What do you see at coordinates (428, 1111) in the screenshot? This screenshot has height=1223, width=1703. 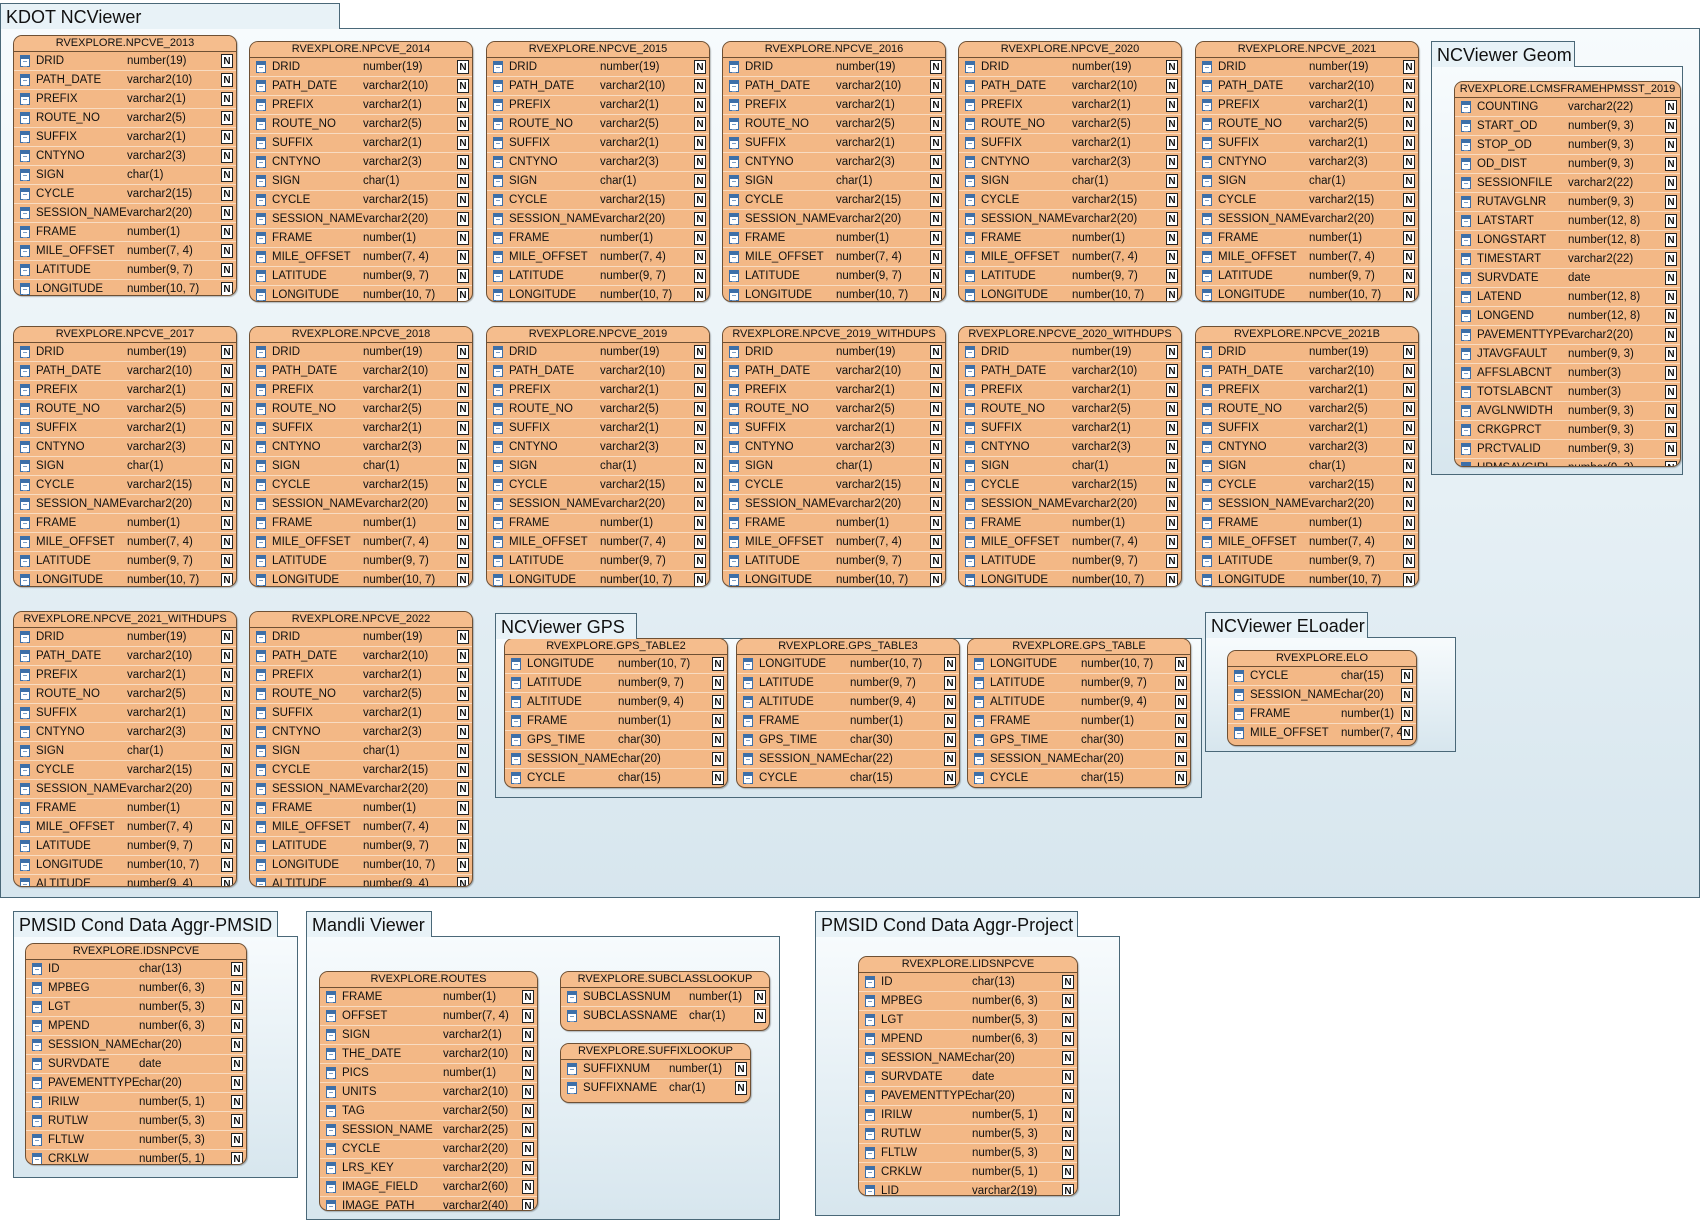 I see `table-column-row: TAG varchar2(50) N` at bounding box center [428, 1111].